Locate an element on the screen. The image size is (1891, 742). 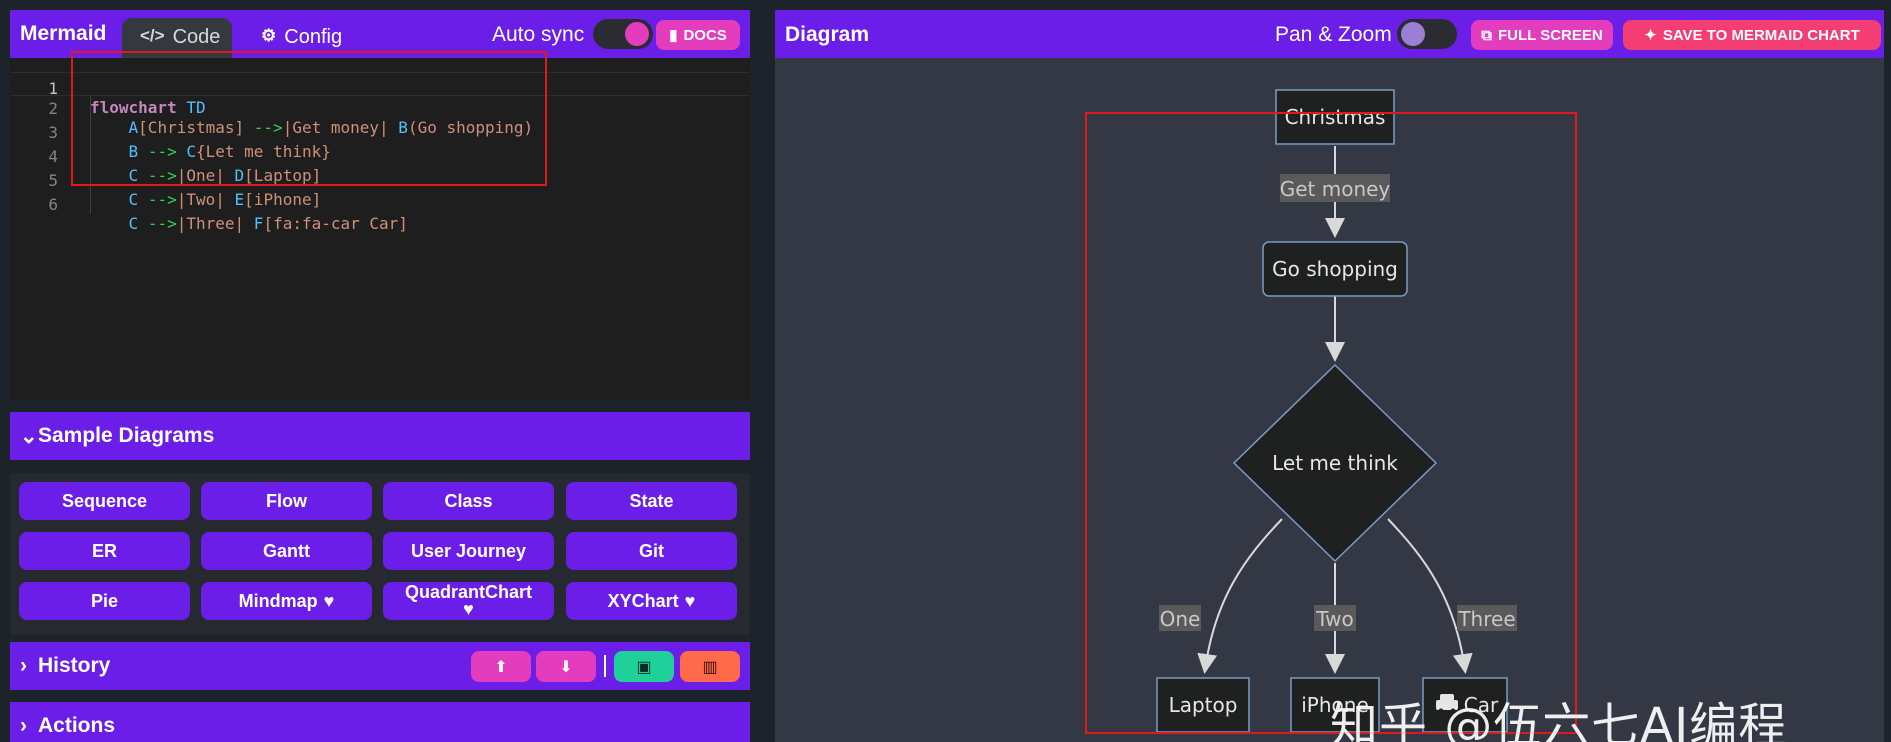
save-history-button: ▣ is located at coordinates (644, 666).